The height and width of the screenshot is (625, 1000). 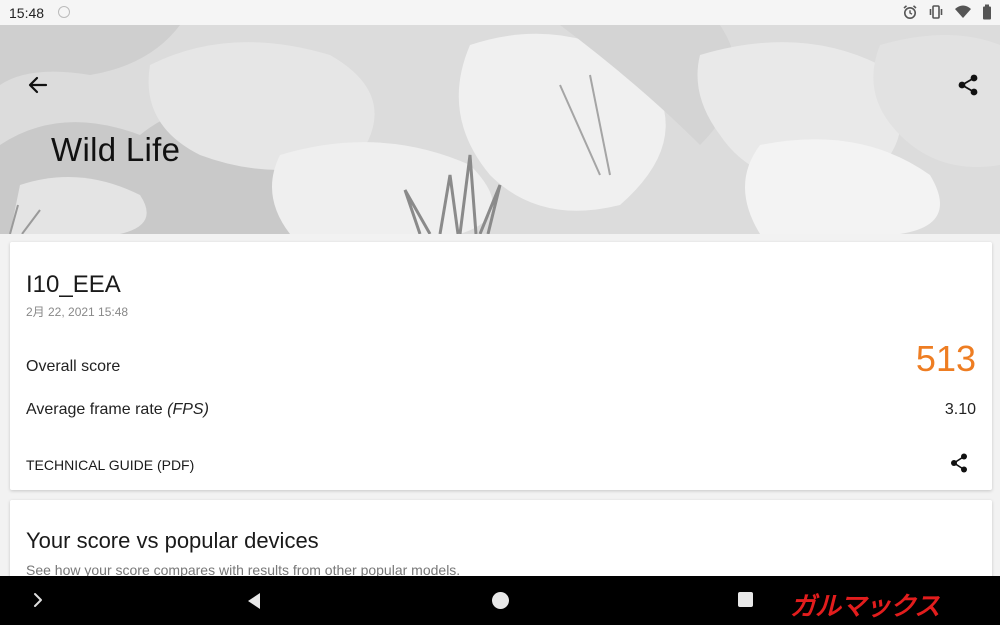 What do you see at coordinates (947, 12) in the screenshot?
I see `status-icons` at bounding box center [947, 12].